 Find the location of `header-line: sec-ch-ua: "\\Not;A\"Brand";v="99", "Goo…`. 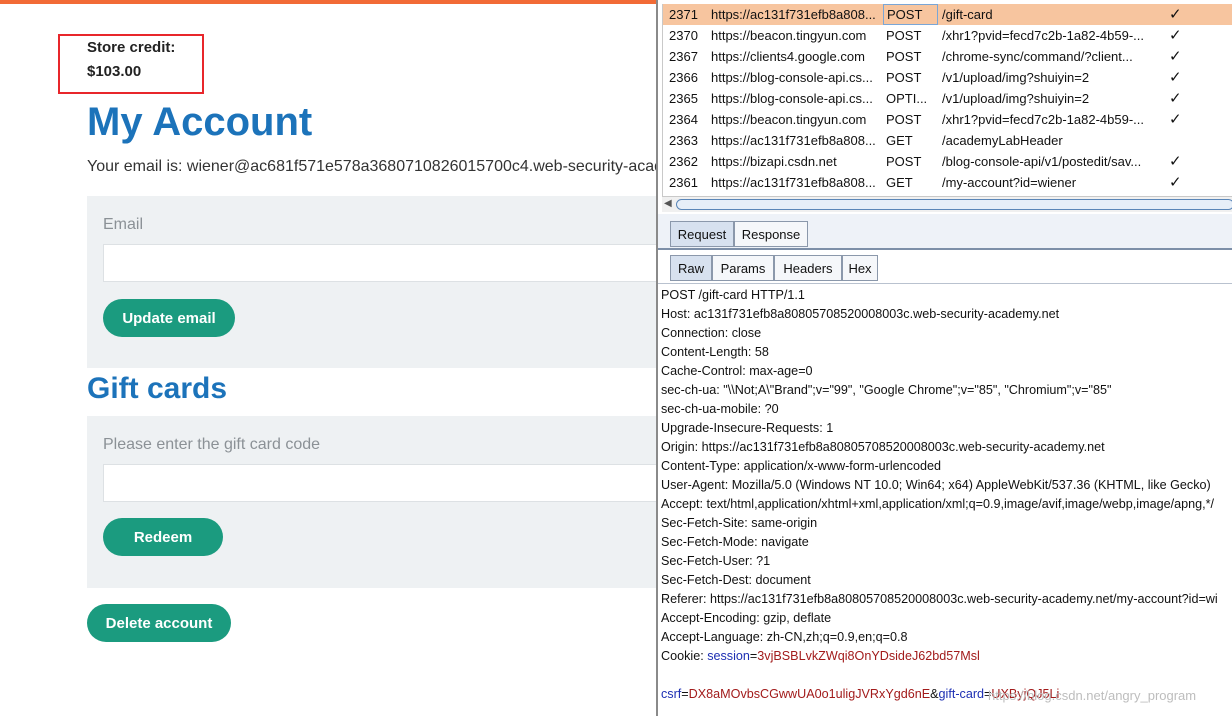

header-line: sec-ch-ua: "\\Not;A\"Brand";v="99", "Goo… is located at coordinates (886, 390).